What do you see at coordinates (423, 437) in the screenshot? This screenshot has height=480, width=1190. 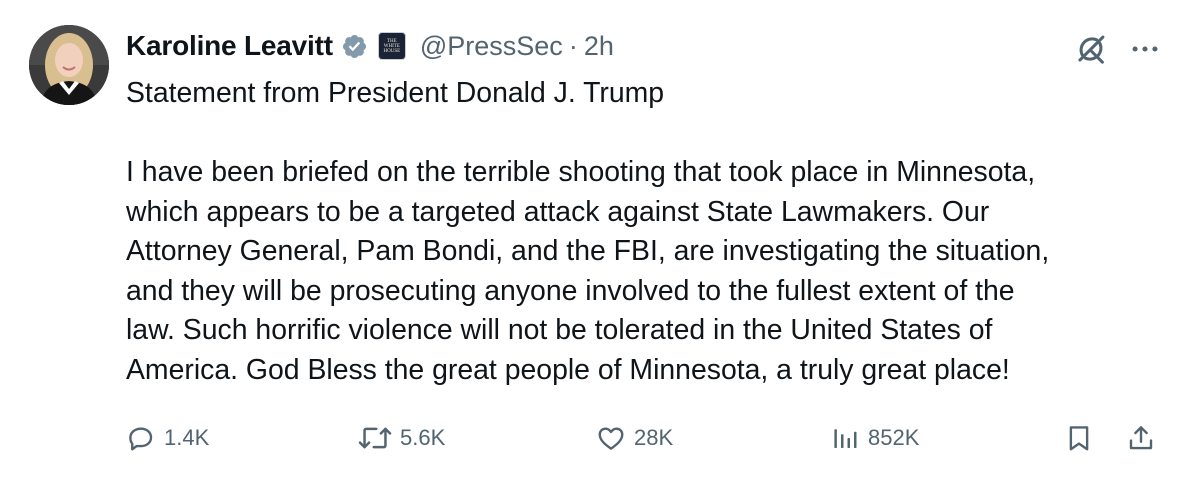 I see `repost-count: 5.6K` at bounding box center [423, 437].